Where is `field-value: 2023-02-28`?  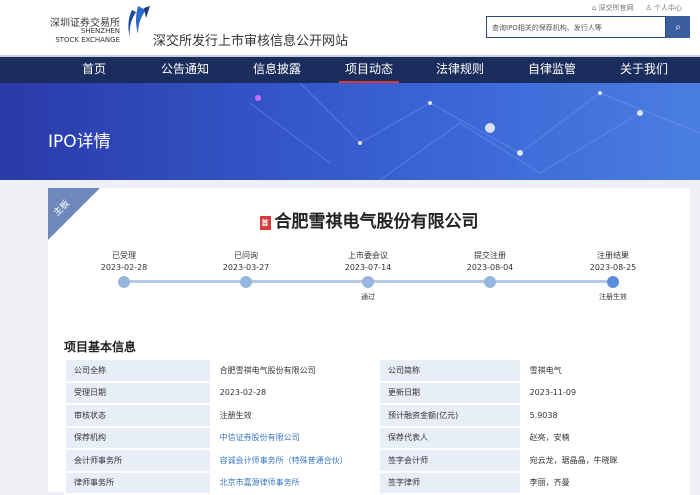
field-value: 2023-02-28 is located at coordinates (295, 392).